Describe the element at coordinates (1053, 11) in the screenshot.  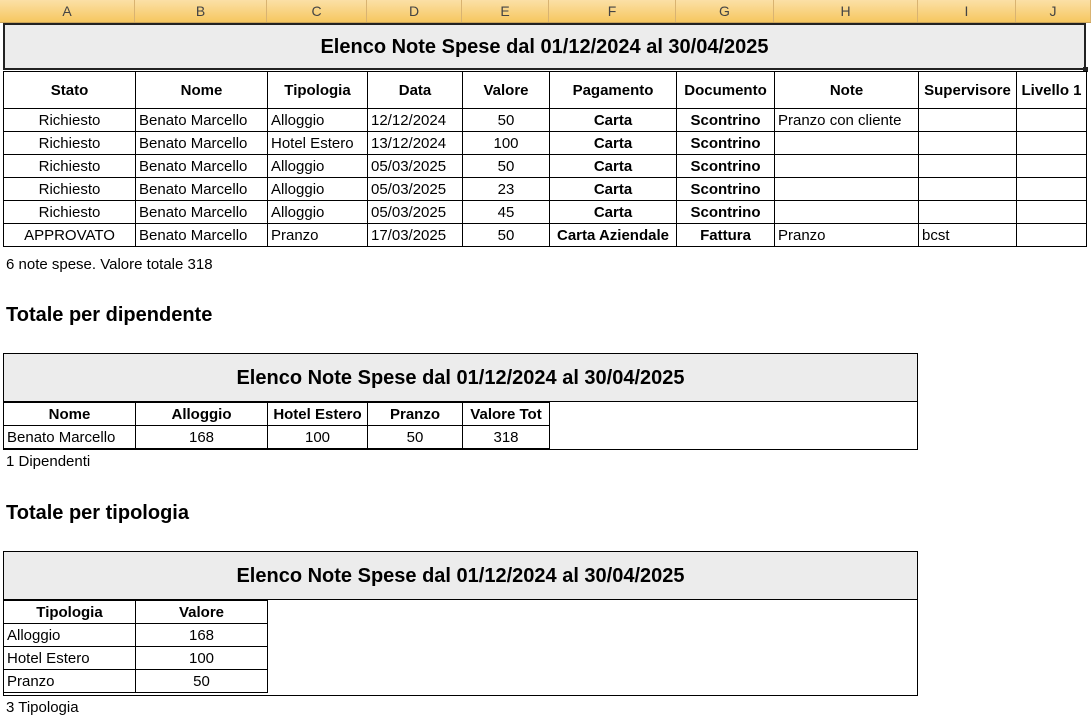
I see `column-header-j: J` at that location.